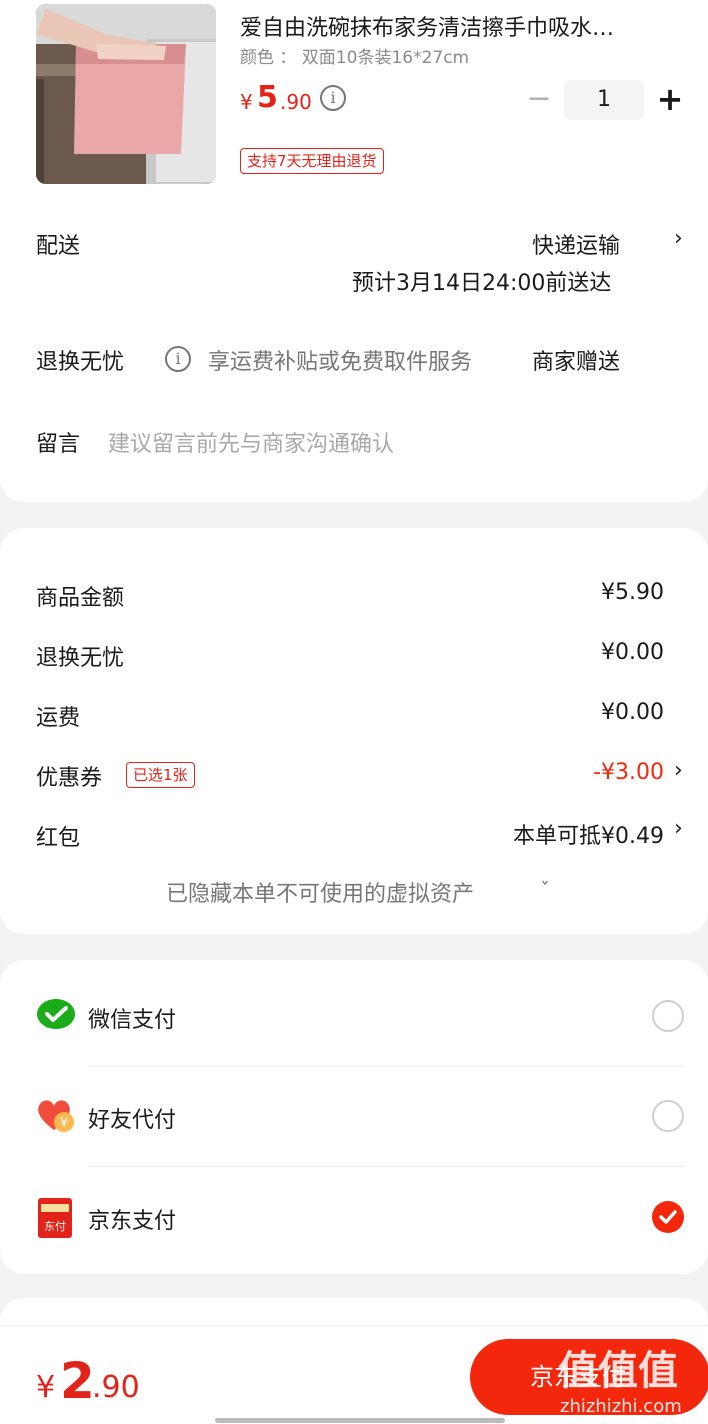 This screenshot has height=1424, width=708. Describe the element at coordinates (668, 1116) in the screenshot. I see `friend-pay-radio` at that location.